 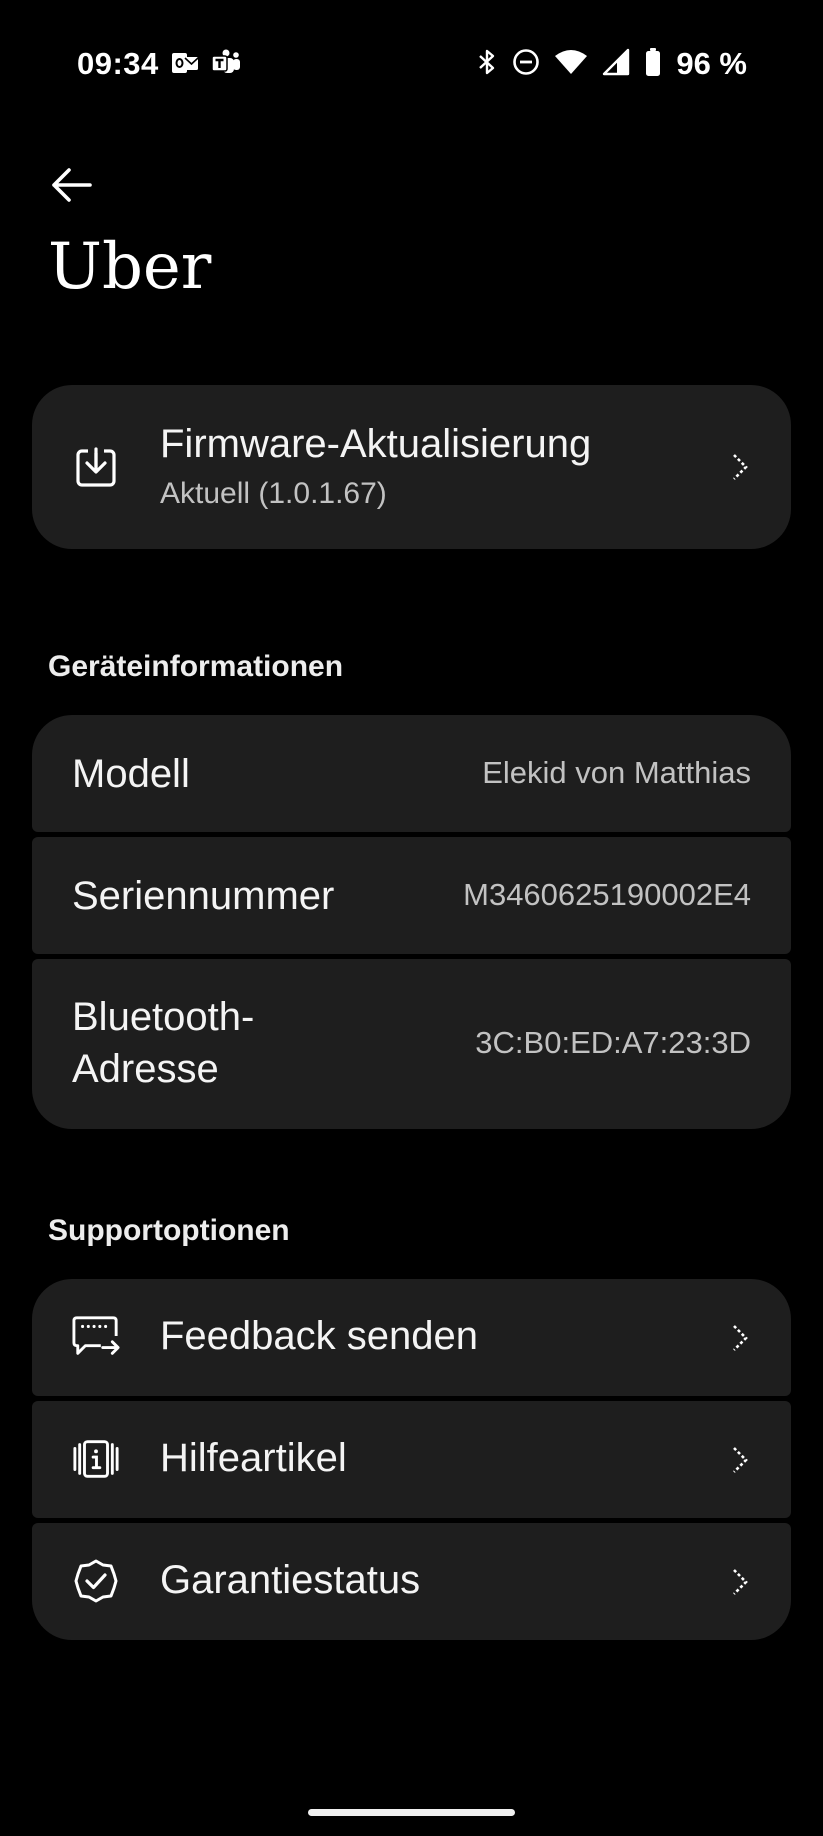 I want to click on info-value: 3C:B0:ED:A7:23:3D, so click(x=613, y=1042).